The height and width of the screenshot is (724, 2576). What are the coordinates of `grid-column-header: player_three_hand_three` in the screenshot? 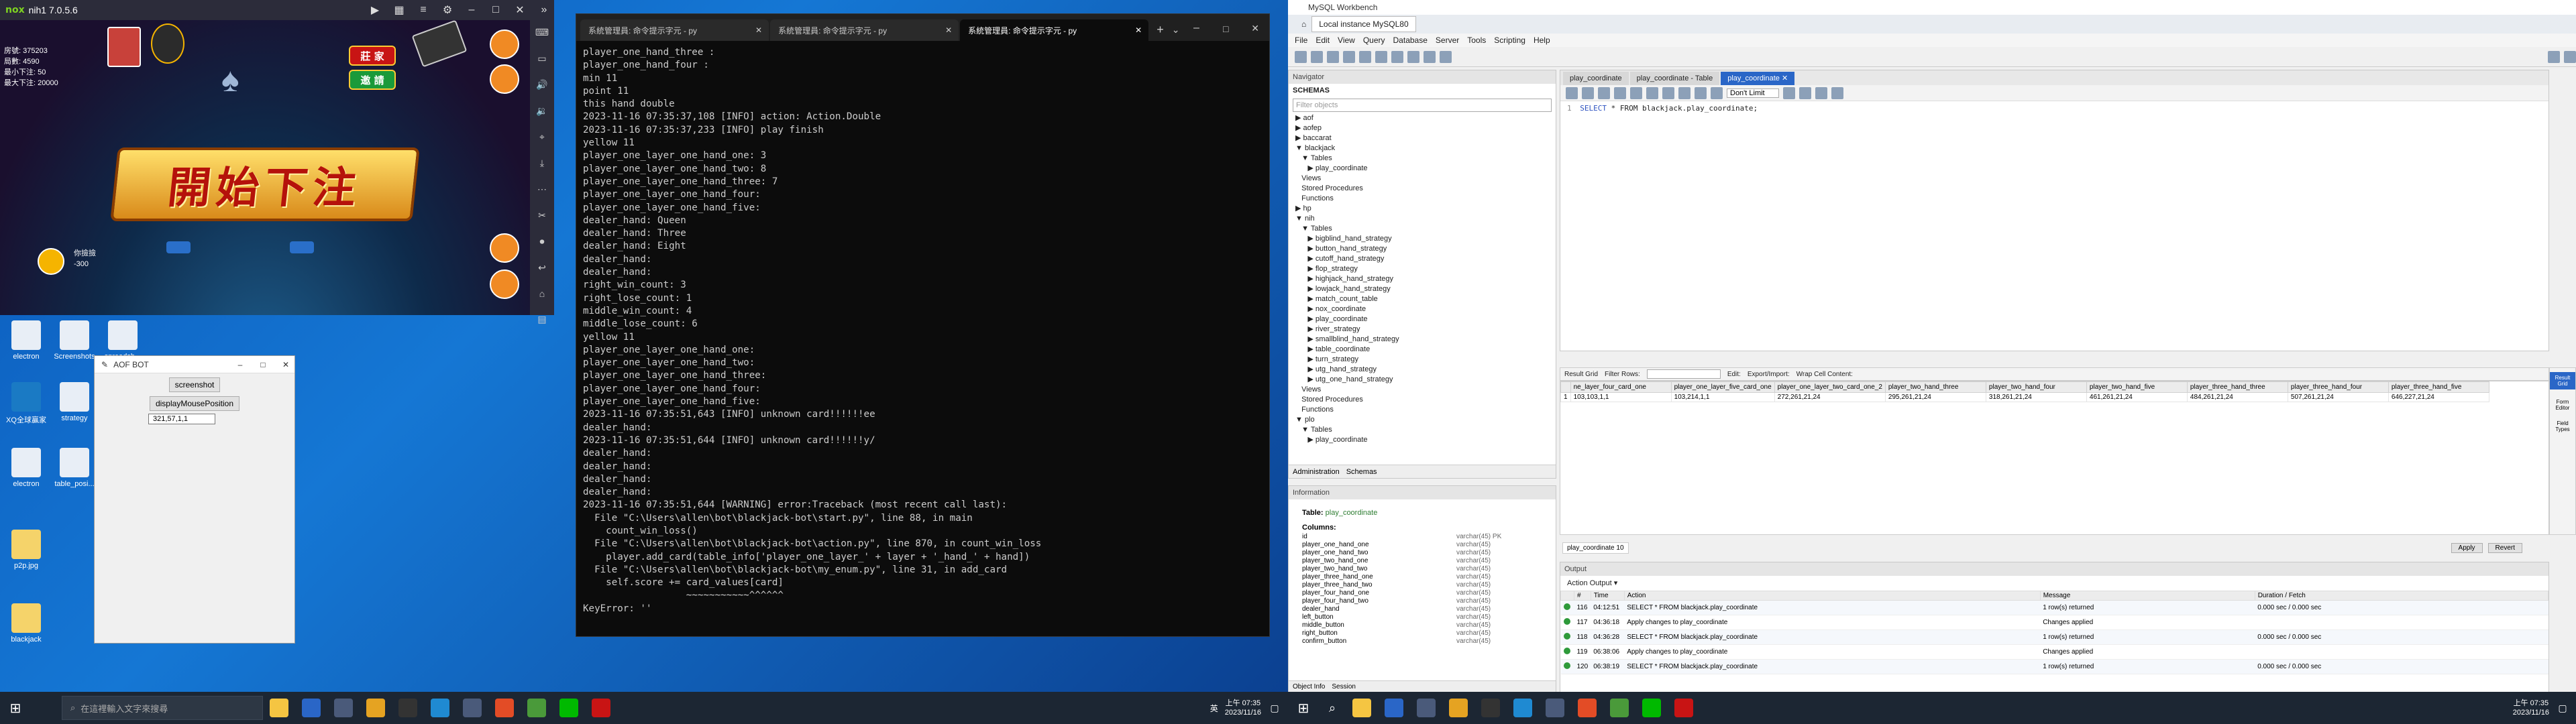 It's located at (2237, 387).